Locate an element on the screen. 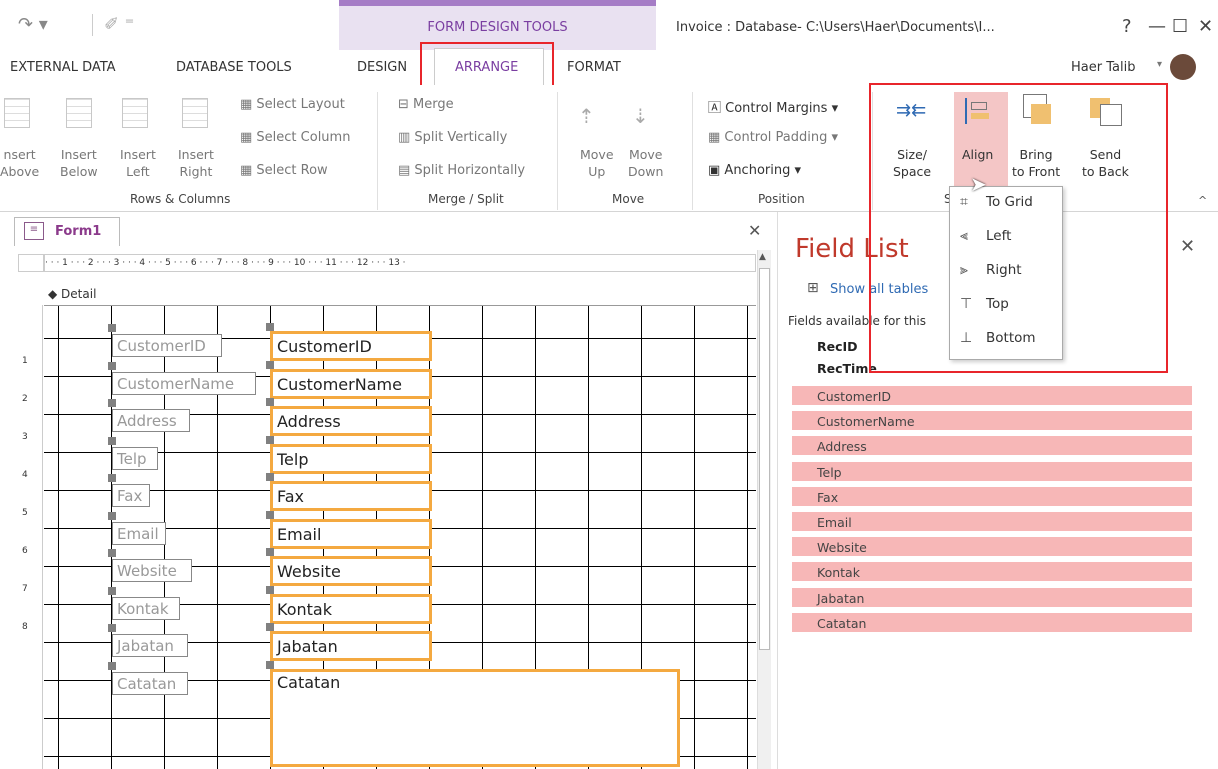  merge-button: ⊟ Merge is located at coordinates (426, 104).